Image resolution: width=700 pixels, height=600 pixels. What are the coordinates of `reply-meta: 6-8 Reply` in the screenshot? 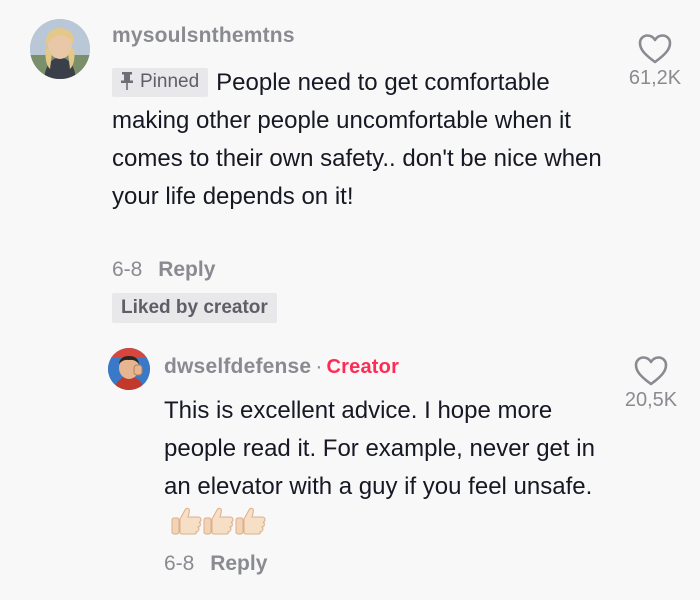 It's located at (215, 564).